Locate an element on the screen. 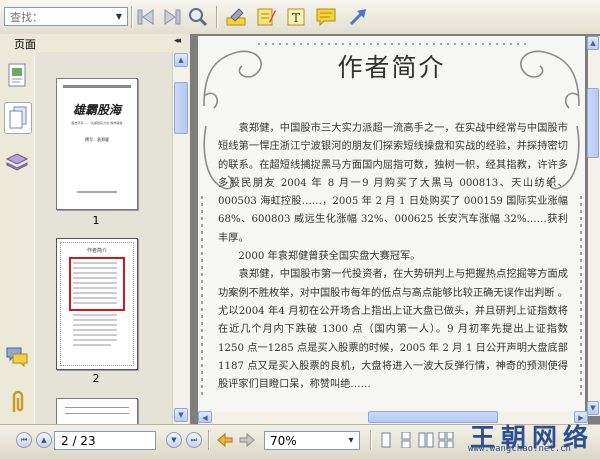  thumbnail-footer-rule is located at coordinates (97, 192).